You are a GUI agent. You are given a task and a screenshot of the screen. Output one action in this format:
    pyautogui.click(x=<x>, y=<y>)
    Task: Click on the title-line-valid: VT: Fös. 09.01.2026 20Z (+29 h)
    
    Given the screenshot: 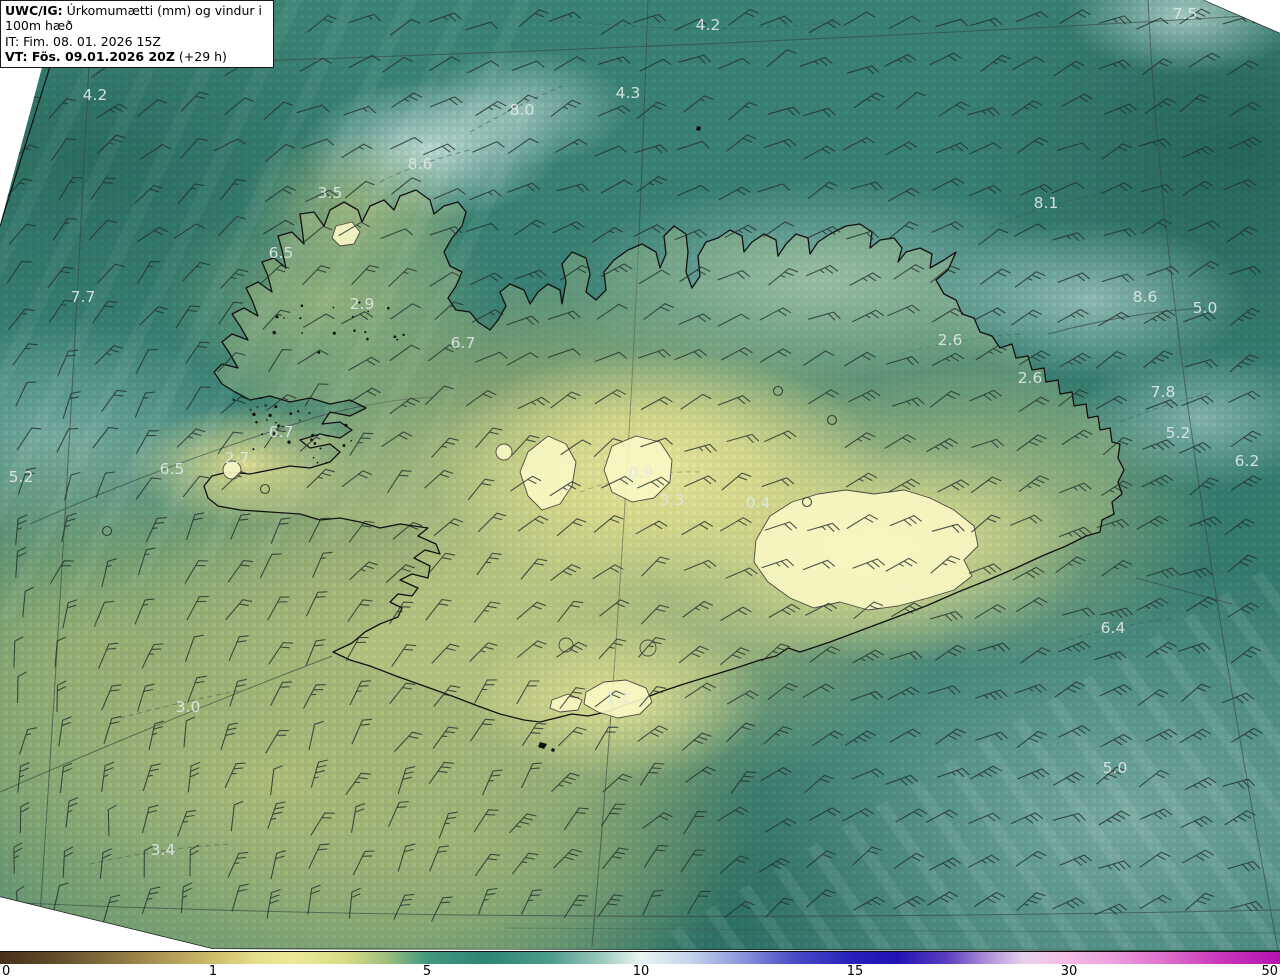 What is the action you would take?
    pyautogui.click(x=116, y=56)
    